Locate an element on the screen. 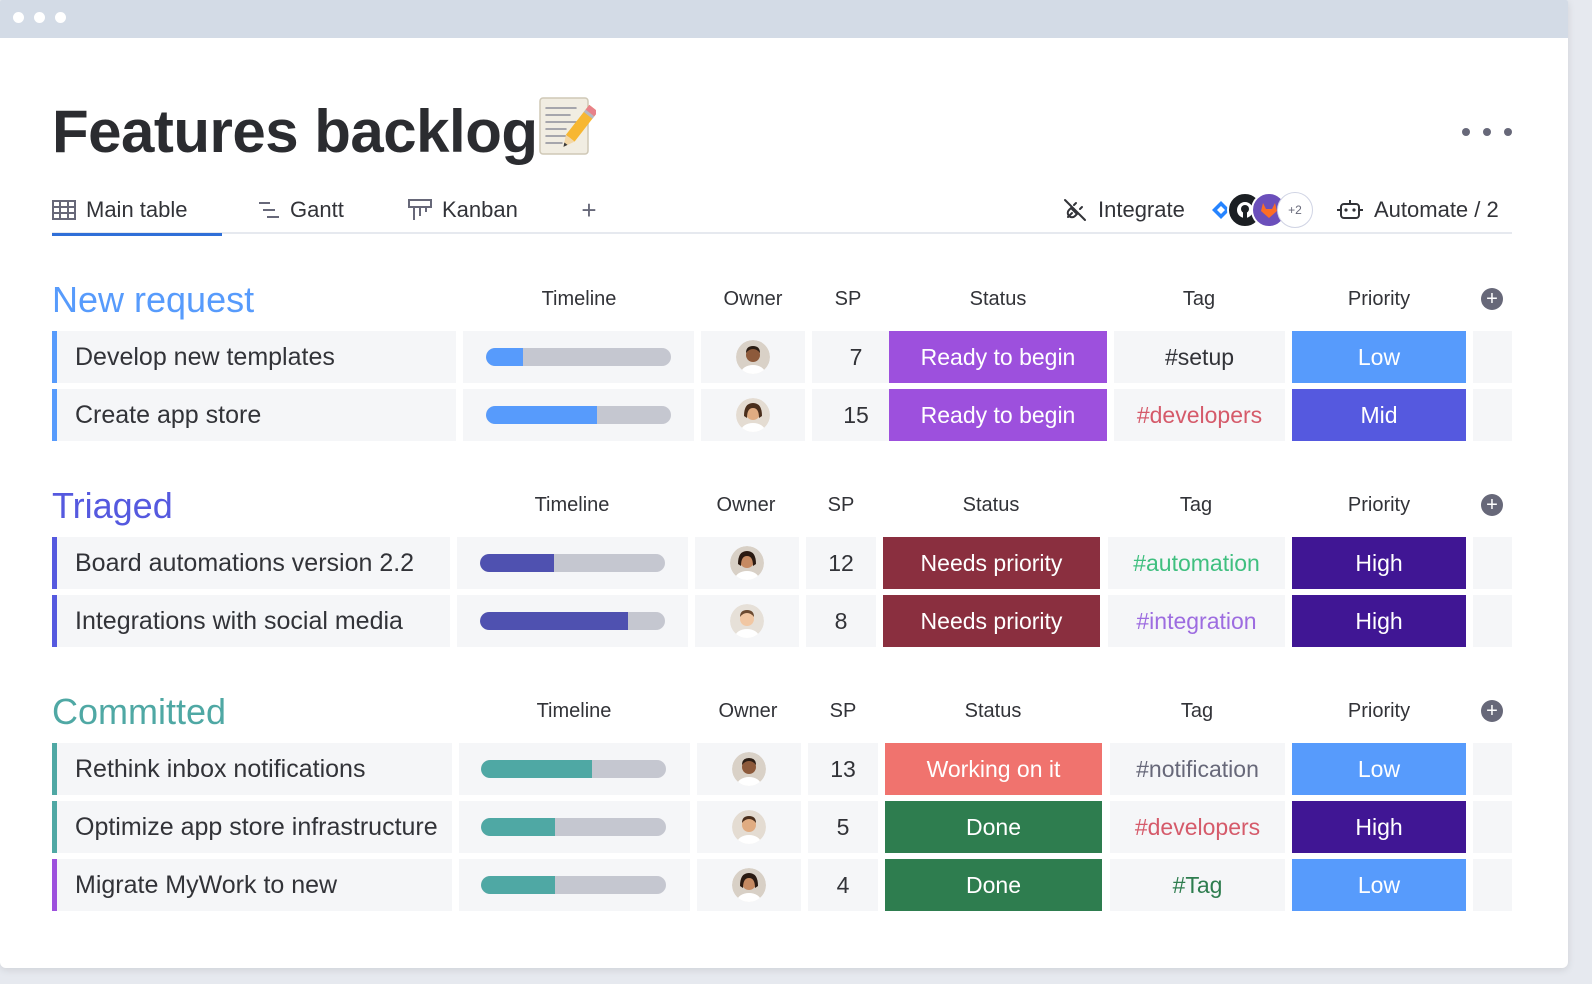 This screenshot has height=984, width=1592. table-row: Migrate MyWork to new 4 Done #Tag Low is located at coordinates (782, 885).